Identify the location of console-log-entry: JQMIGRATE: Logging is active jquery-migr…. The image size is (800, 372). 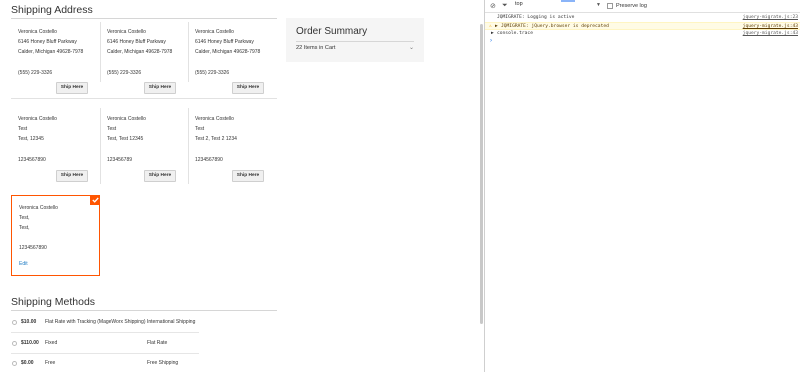
(642, 18).